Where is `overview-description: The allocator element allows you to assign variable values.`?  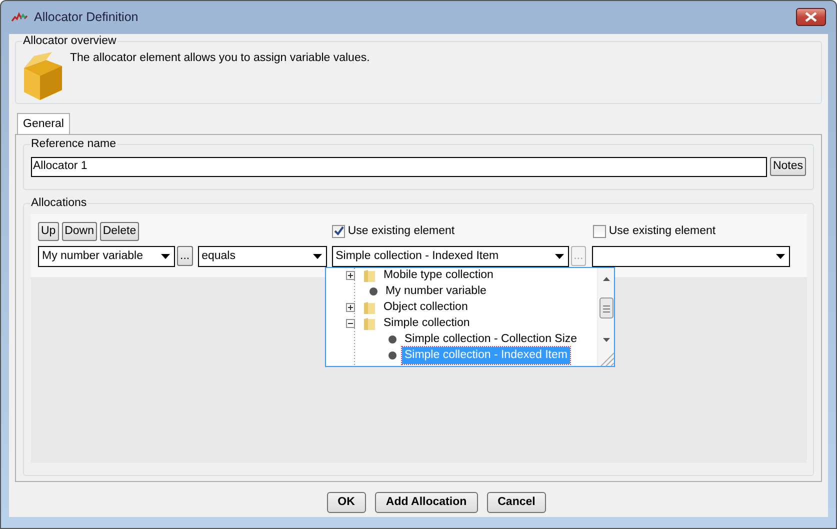
overview-description: The allocator element allows you to assign variable values. is located at coordinates (220, 58).